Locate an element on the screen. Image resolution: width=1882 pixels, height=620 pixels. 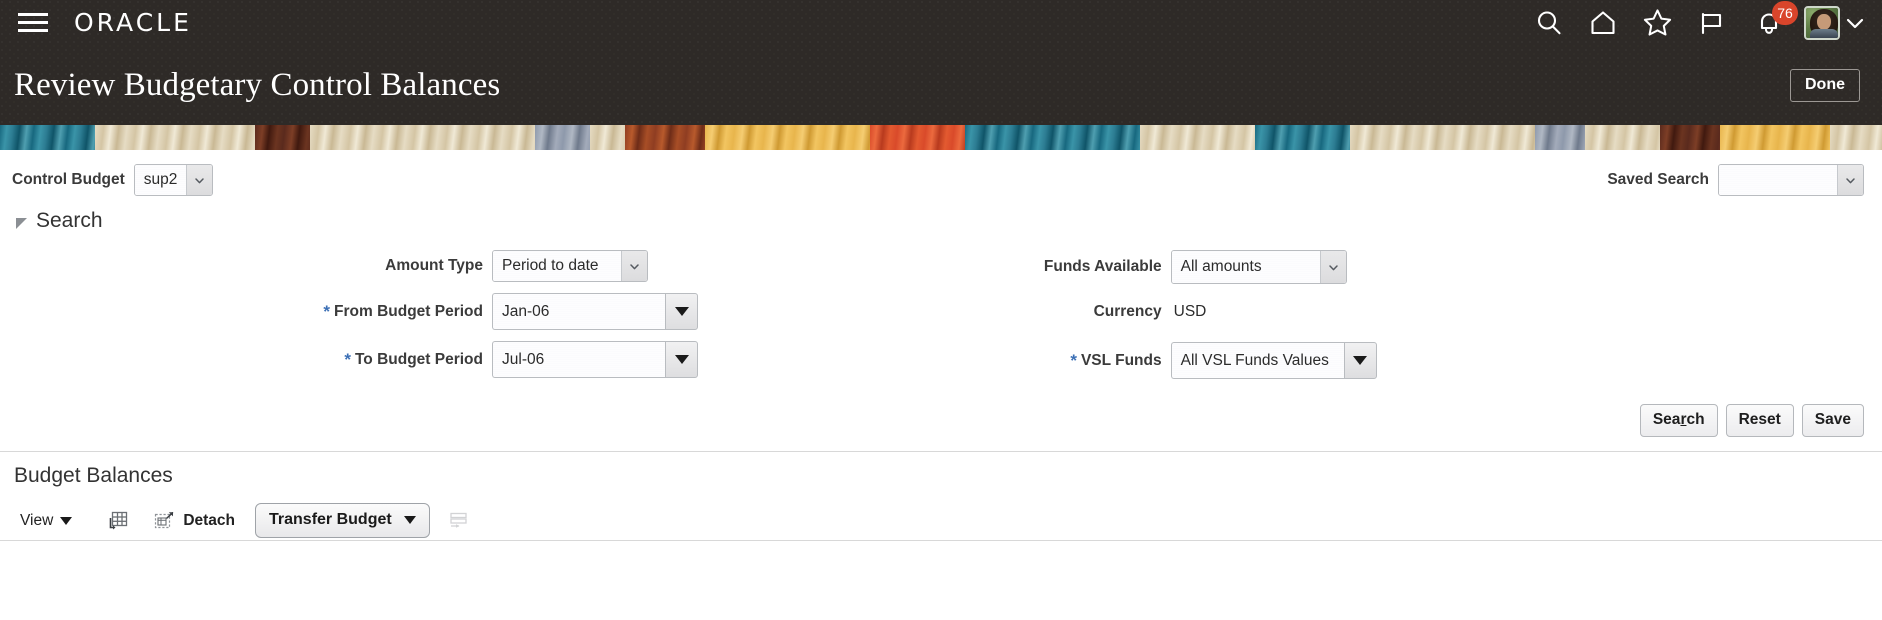
export-to-excel-icon is located at coordinates (459, 521).